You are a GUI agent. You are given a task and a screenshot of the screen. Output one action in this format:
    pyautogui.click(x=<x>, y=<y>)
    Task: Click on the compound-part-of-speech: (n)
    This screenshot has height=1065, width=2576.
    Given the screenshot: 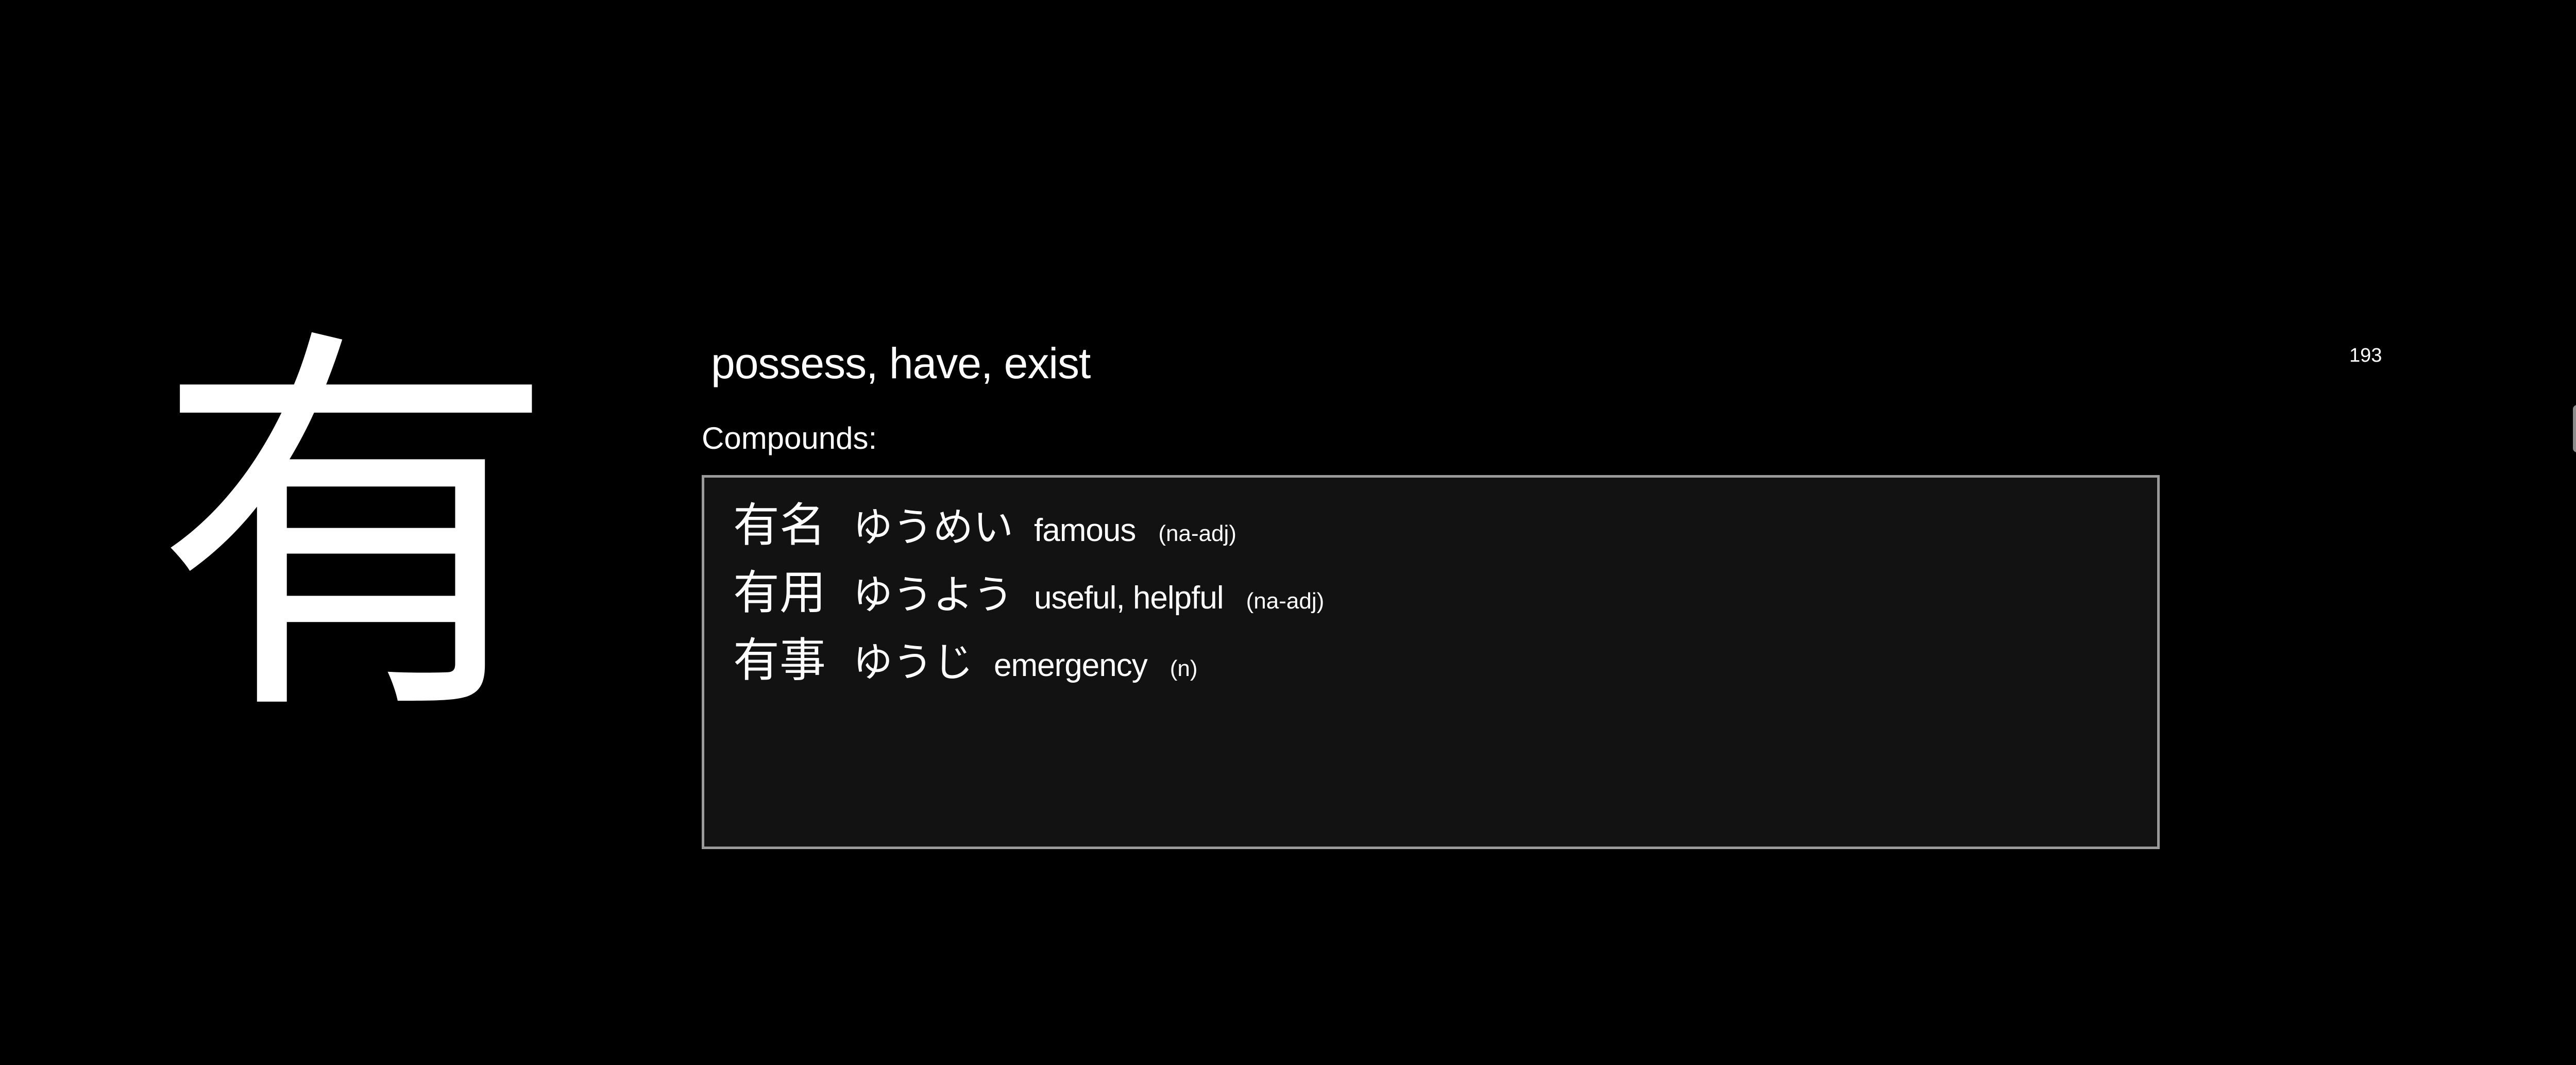 What is the action you would take?
    pyautogui.click(x=1184, y=668)
    